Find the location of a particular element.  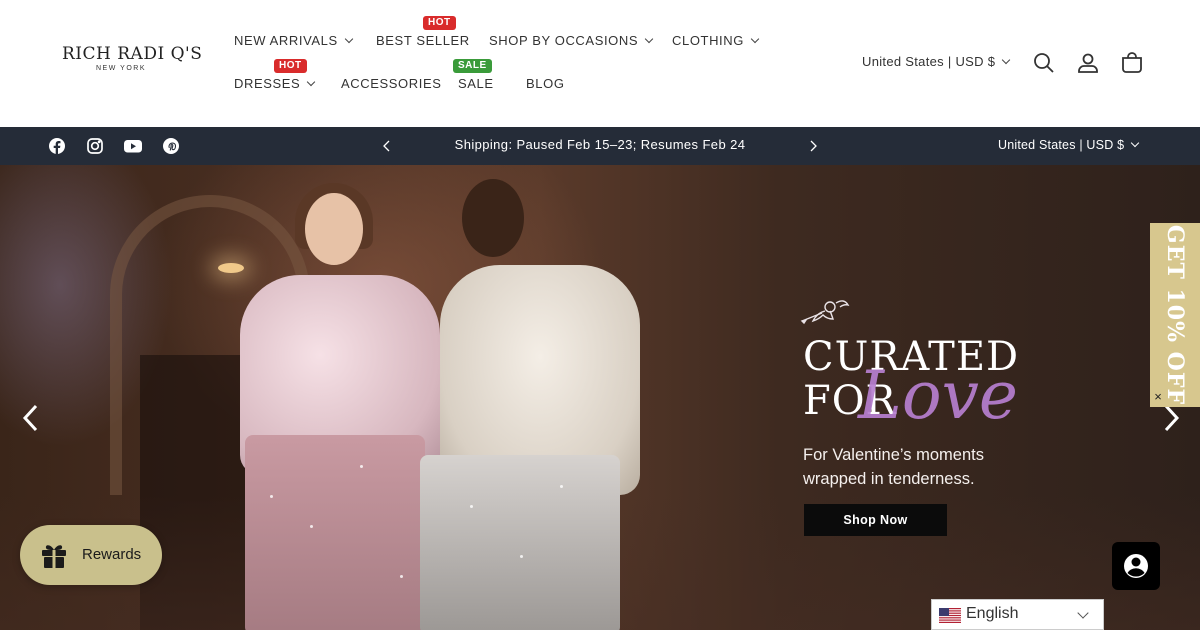

nav-clothing-label: CLOTHING is located at coordinates (708, 40).